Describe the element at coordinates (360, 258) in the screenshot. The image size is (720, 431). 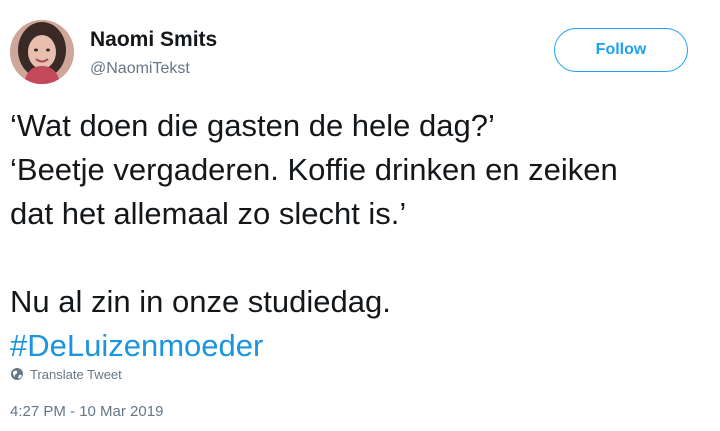
I see `paragraph-break` at that location.